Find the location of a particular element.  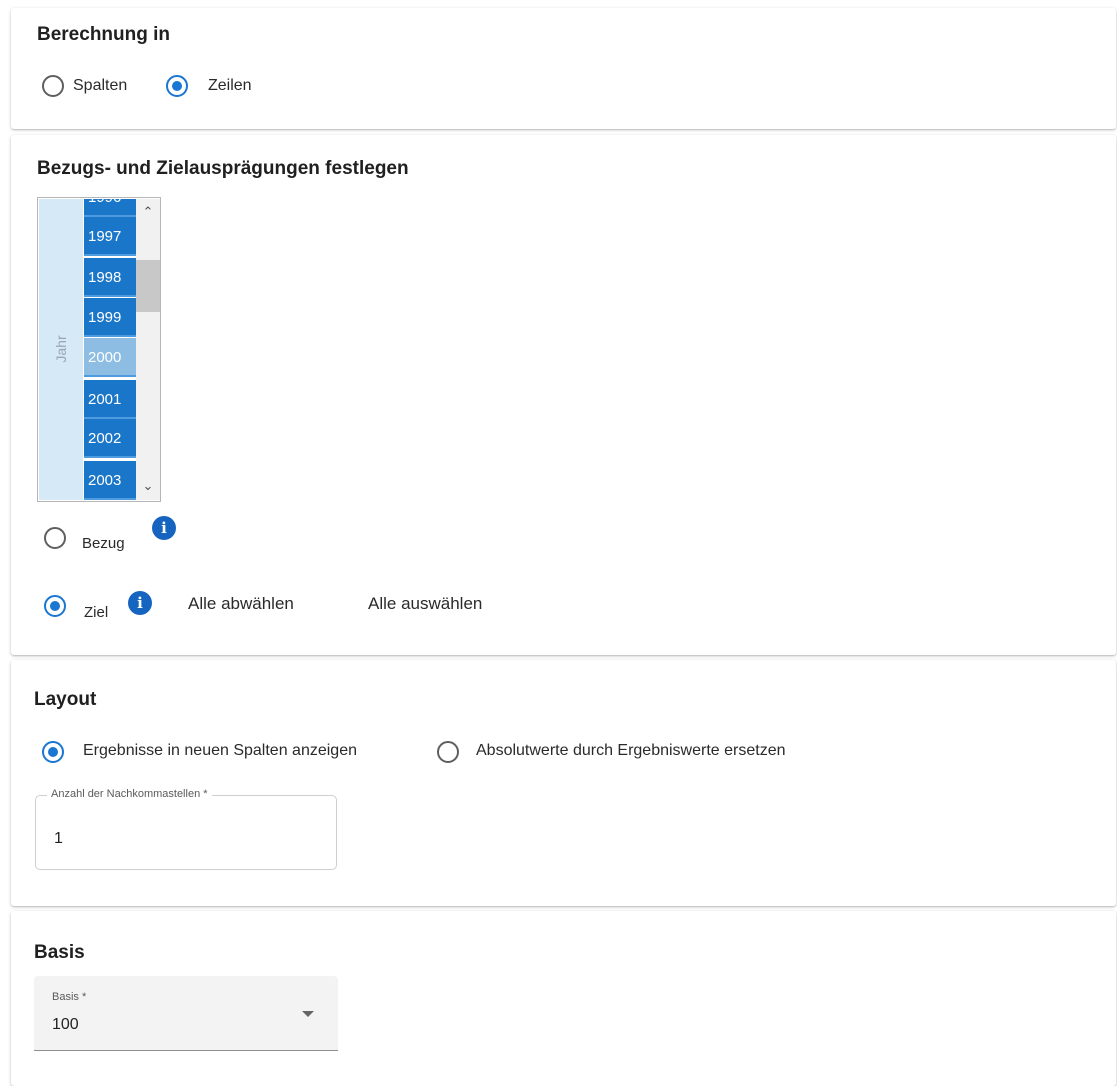

radio-zeilen-label: Zeilen is located at coordinates (230, 86).